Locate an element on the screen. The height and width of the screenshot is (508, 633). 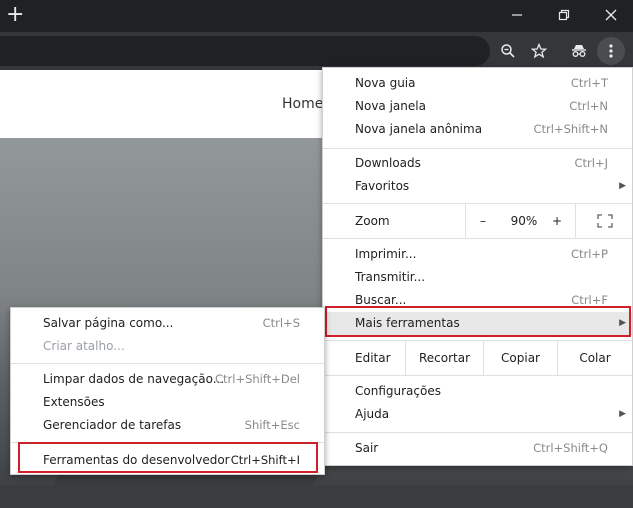
zoom-button is located at coordinates (508, 51).